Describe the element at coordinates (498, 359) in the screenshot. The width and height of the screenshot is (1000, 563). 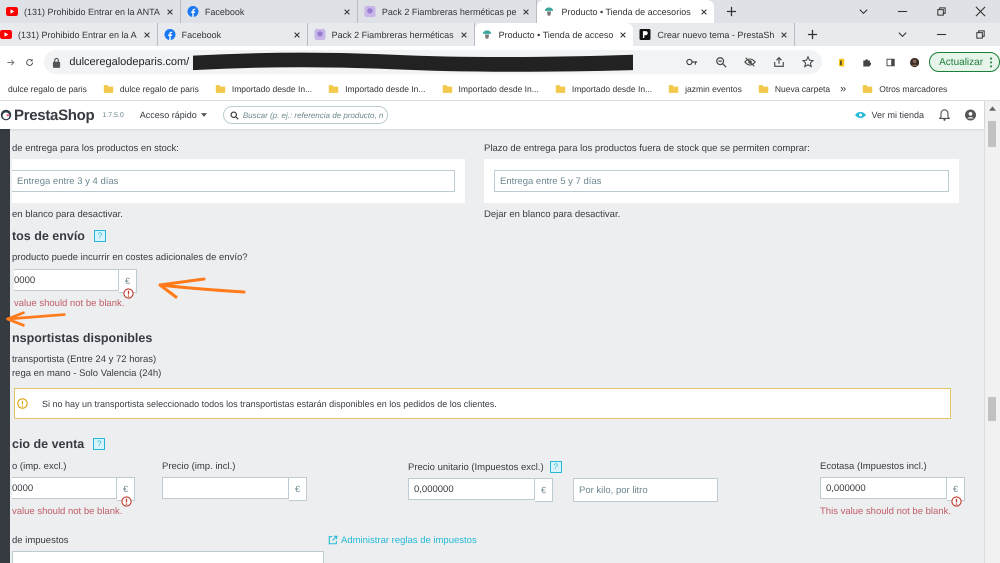
I see `carrier-option: transportista (Entre 24 y 72 horas)` at that location.